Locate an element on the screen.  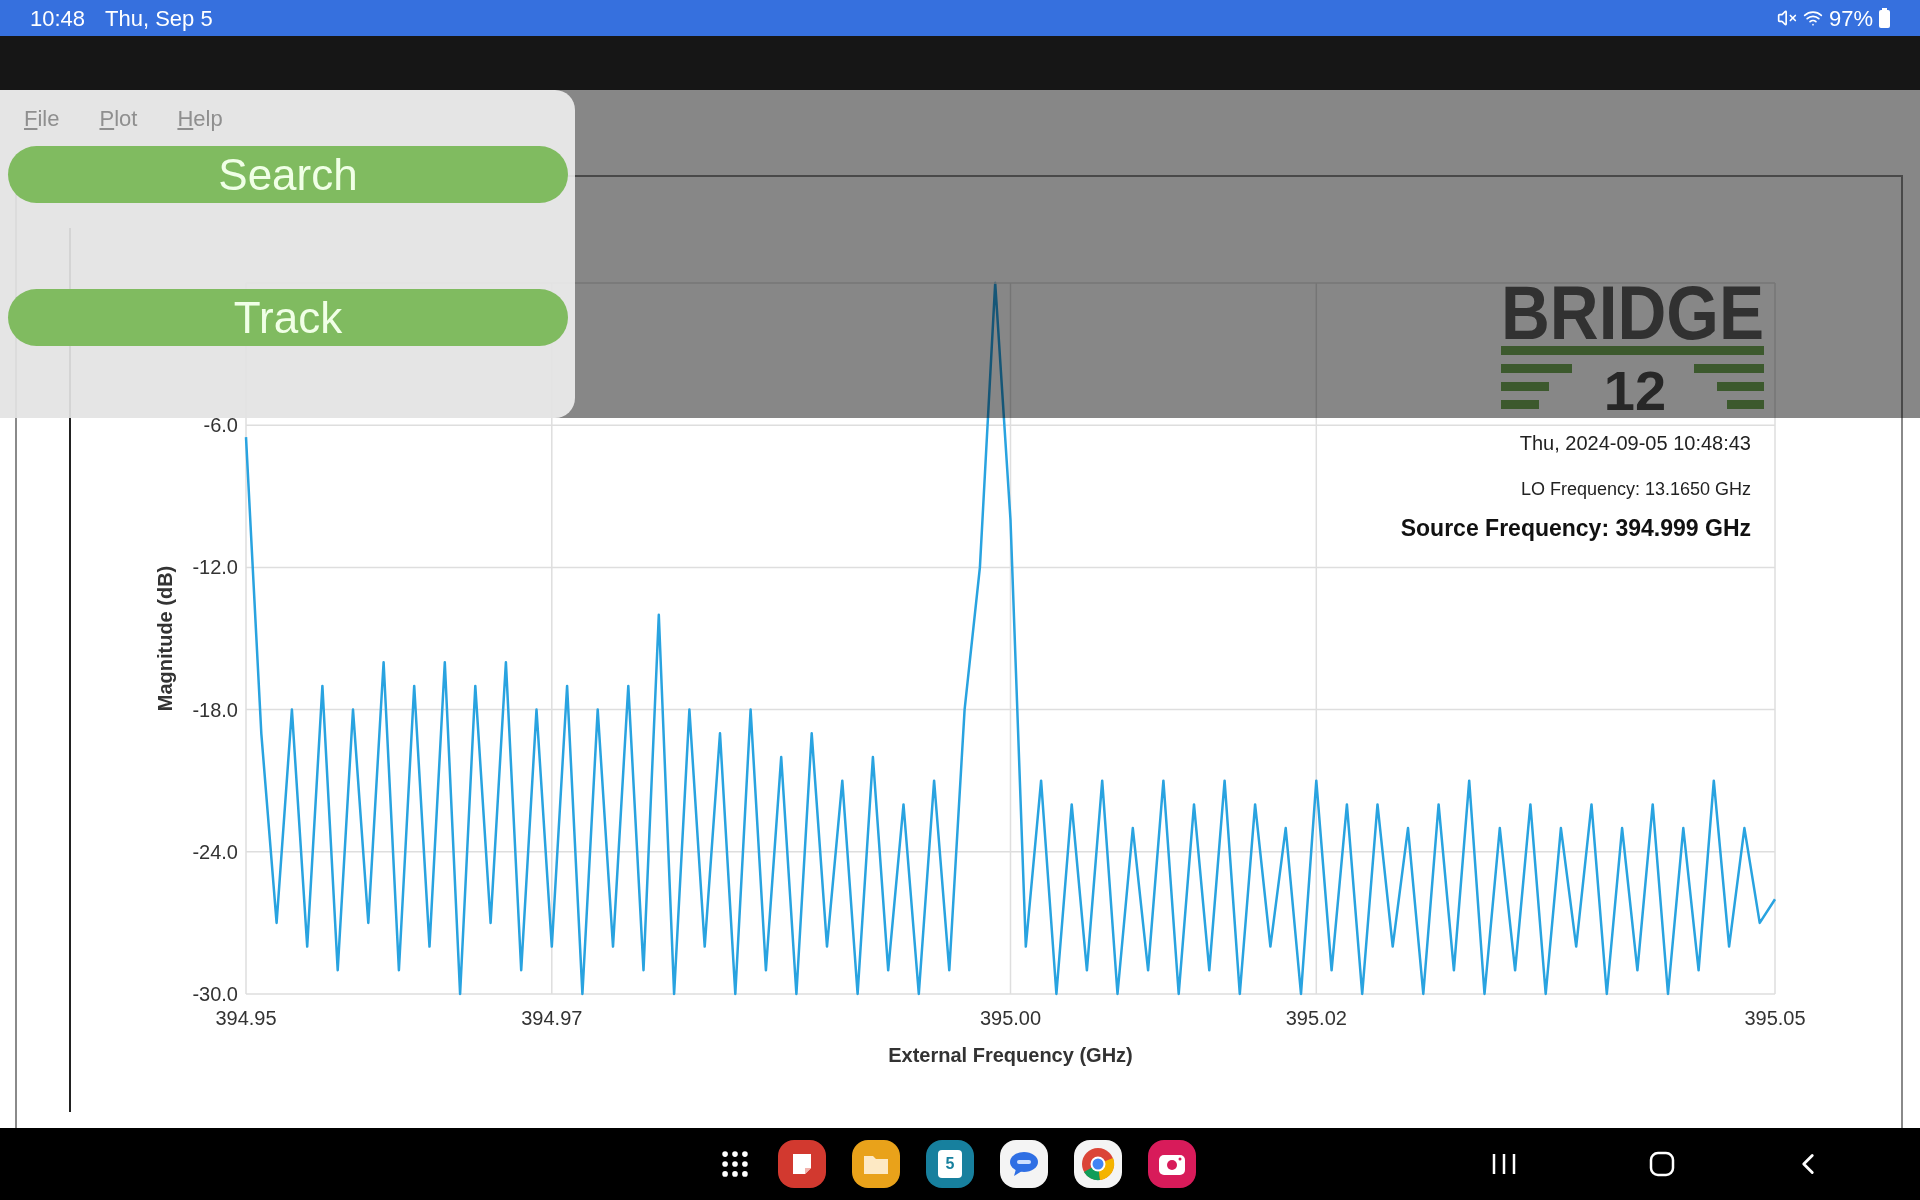
logo: BRIDGE 12 is located at coordinates (1649, 346).